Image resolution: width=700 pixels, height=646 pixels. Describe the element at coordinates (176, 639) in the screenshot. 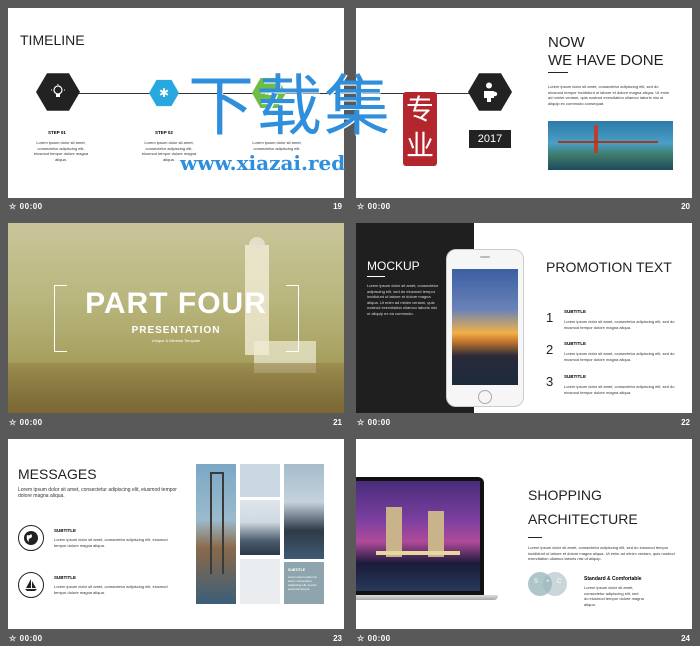

I see `slide-caption-bar: ☆ 00:00 23` at that location.